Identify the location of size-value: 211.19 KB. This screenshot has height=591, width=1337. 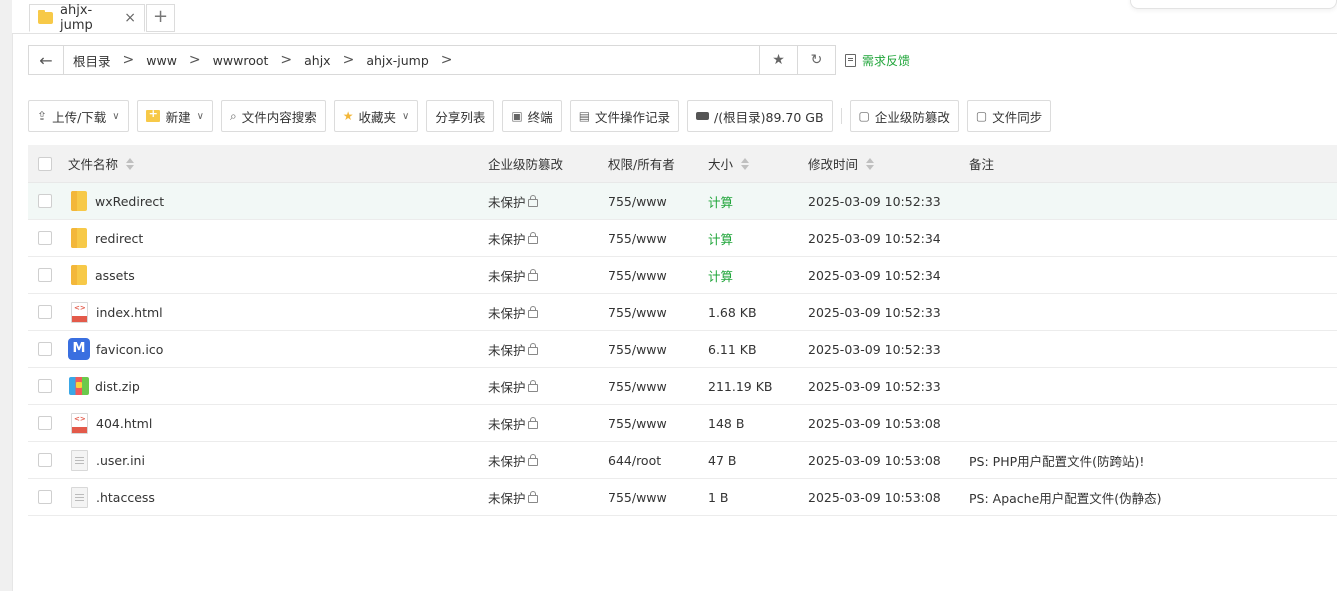
(740, 386).